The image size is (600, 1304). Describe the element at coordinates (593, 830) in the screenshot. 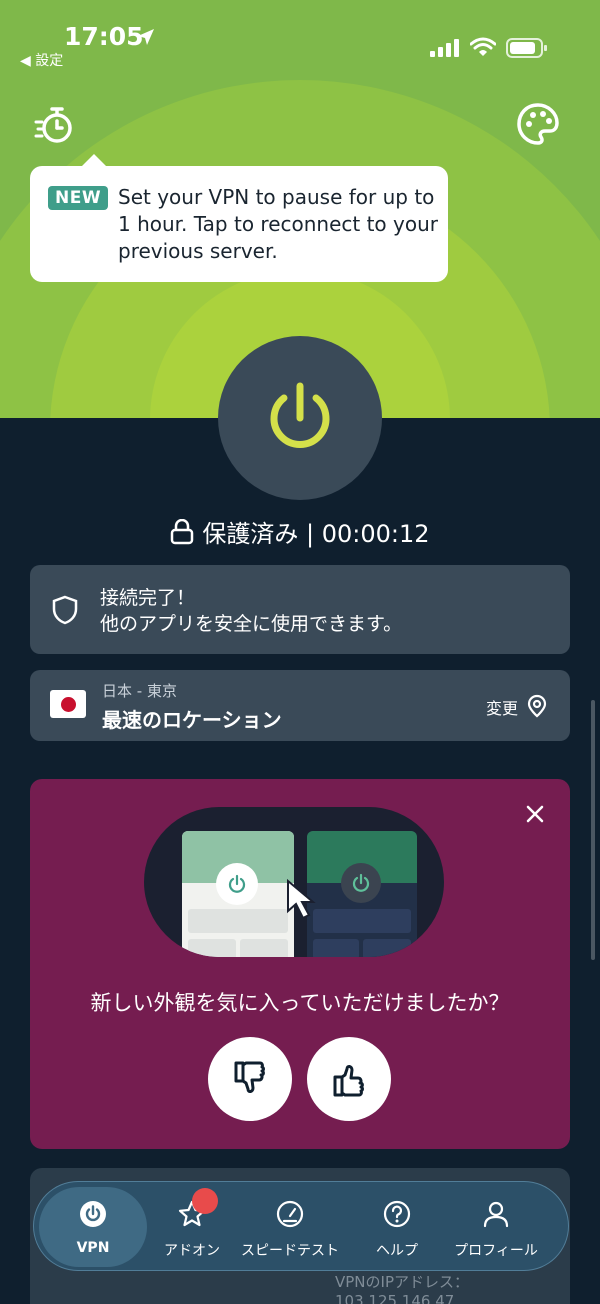

I see `scrollbar` at that location.